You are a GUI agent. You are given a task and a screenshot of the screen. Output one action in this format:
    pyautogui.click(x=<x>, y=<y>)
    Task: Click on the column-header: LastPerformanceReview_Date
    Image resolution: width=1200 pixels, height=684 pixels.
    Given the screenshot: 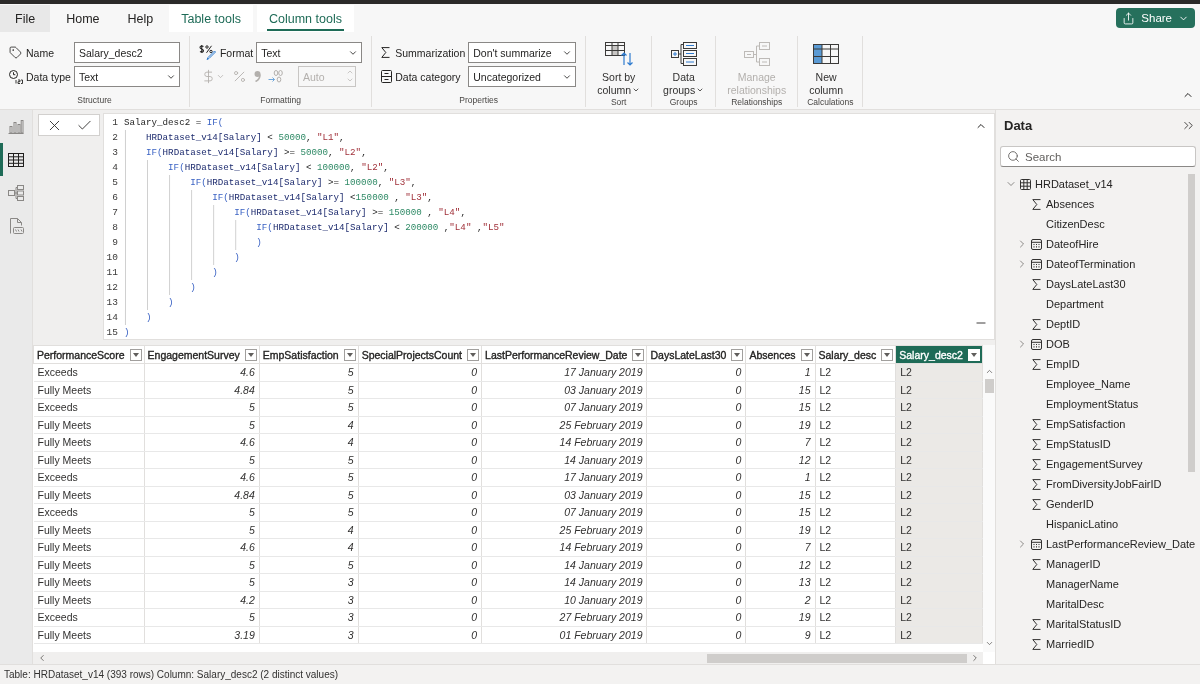 What is the action you would take?
    pyautogui.click(x=564, y=354)
    